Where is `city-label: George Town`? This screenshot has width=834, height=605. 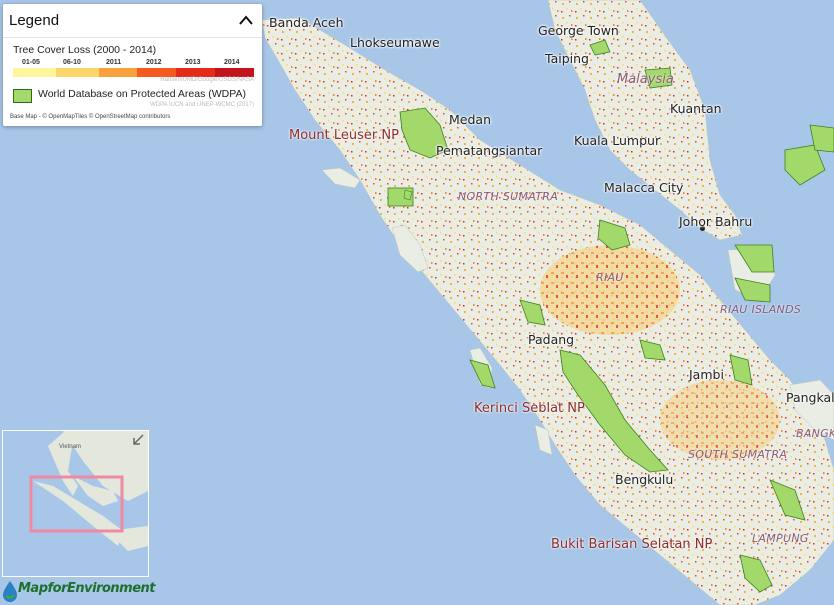 city-label: George Town is located at coordinates (578, 30).